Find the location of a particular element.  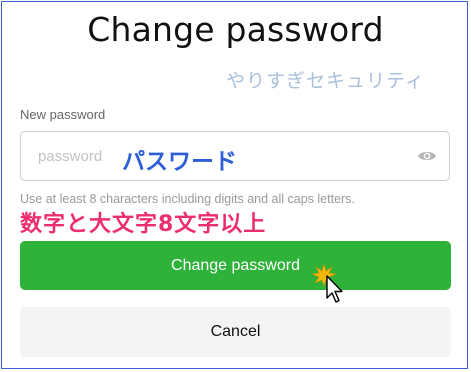

input-annotation: パスワード is located at coordinates (179, 162).